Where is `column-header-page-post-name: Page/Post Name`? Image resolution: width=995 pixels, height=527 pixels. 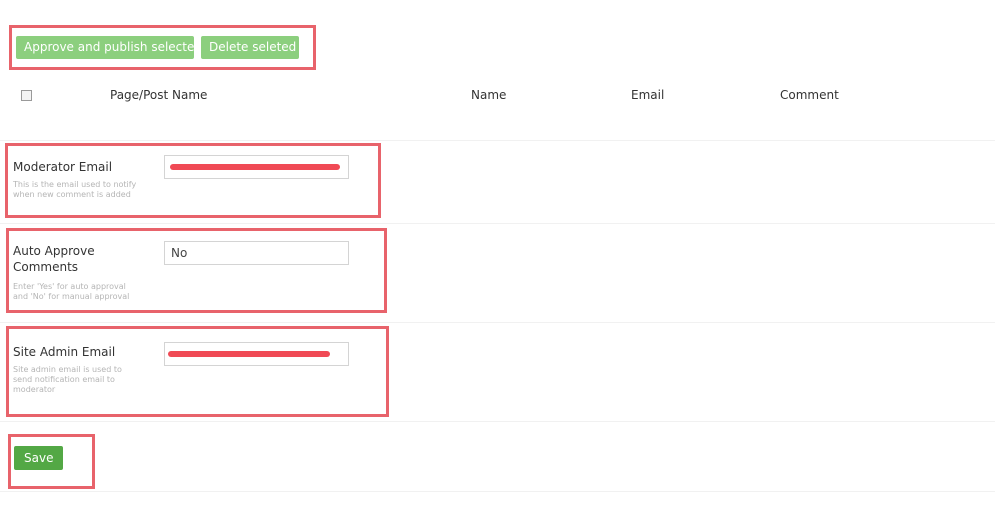 column-header-page-post-name: Page/Post Name is located at coordinates (159, 95).